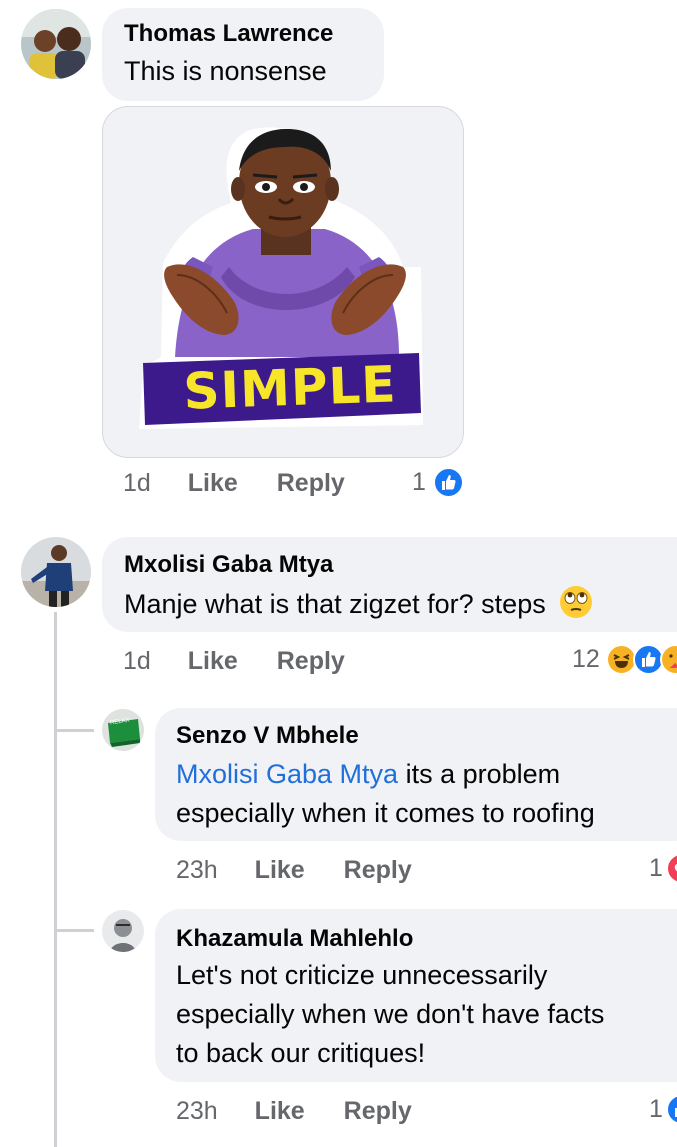 Image resolution: width=677 pixels, height=1147 pixels. What do you see at coordinates (671, 868) in the screenshot?
I see `love-reaction-icon` at bounding box center [671, 868].